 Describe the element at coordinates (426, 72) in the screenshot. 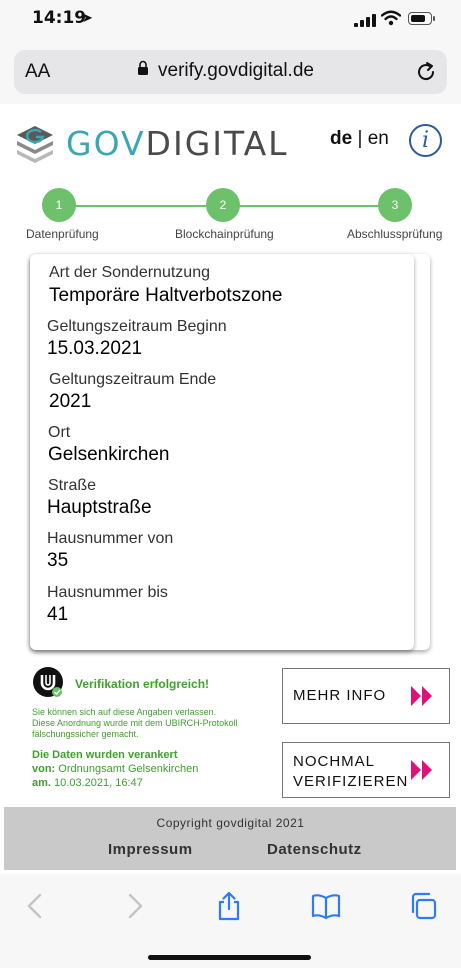

I see `reload-icon` at that location.